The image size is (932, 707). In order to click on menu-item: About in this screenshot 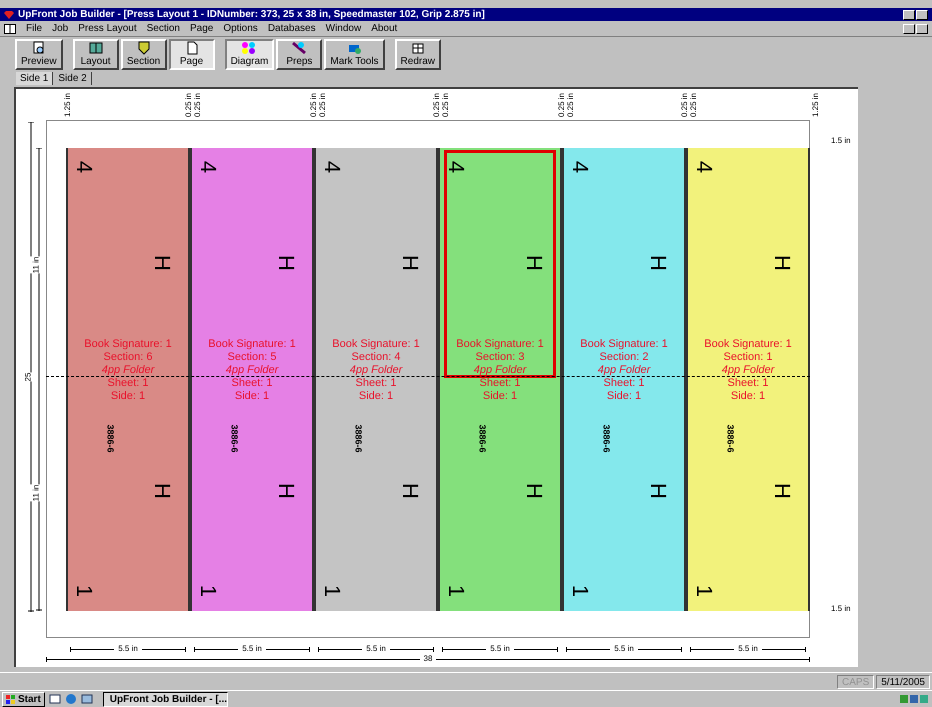, I will do `click(384, 28)`.